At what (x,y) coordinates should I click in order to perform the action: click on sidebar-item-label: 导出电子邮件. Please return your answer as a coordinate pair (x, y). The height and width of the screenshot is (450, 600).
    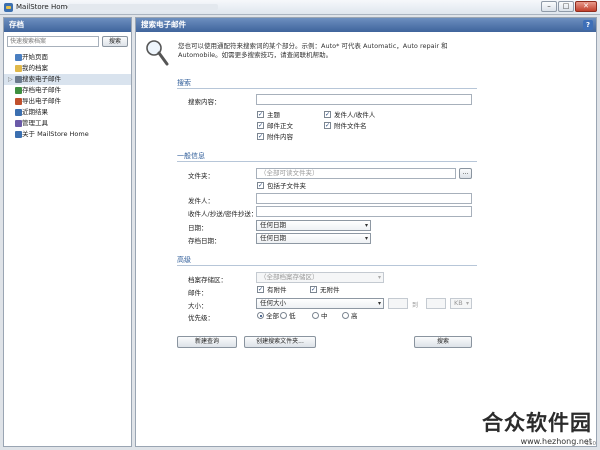
    Looking at the image, I should click on (41, 101).